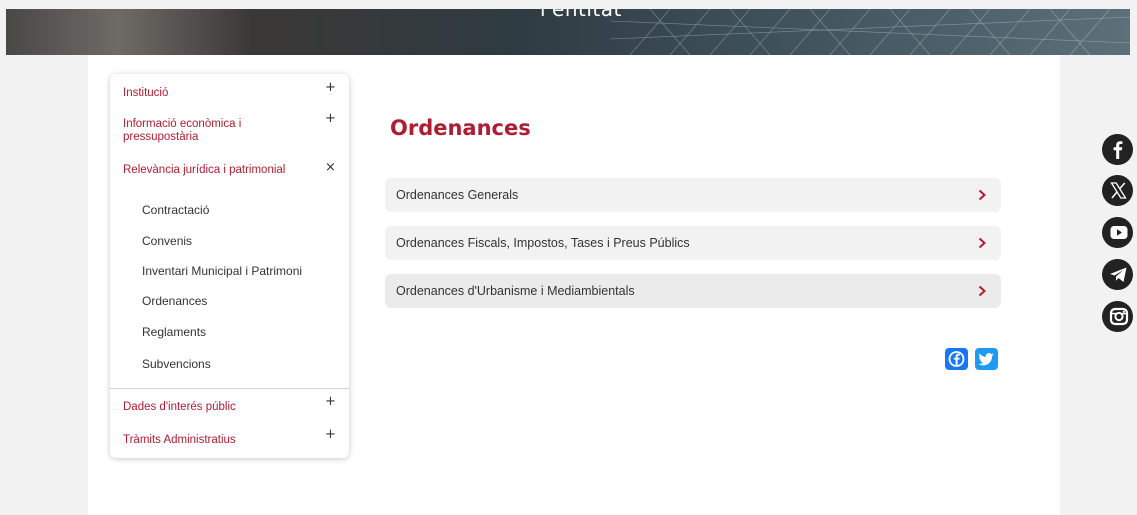  Describe the element at coordinates (330, 167) in the screenshot. I see `collapse-icon: ×` at that location.